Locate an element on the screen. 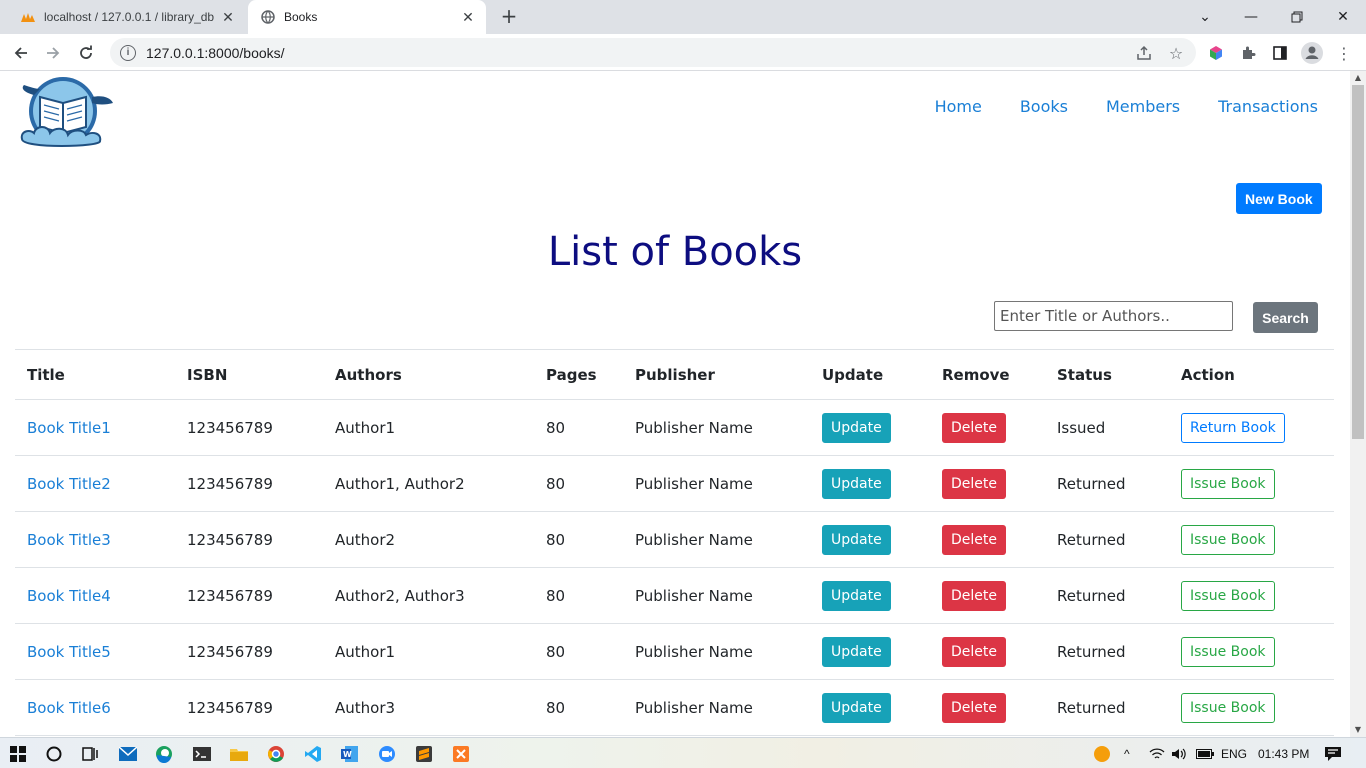 The height and width of the screenshot is (768, 1366). terminal-icon is located at coordinates (202, 754).